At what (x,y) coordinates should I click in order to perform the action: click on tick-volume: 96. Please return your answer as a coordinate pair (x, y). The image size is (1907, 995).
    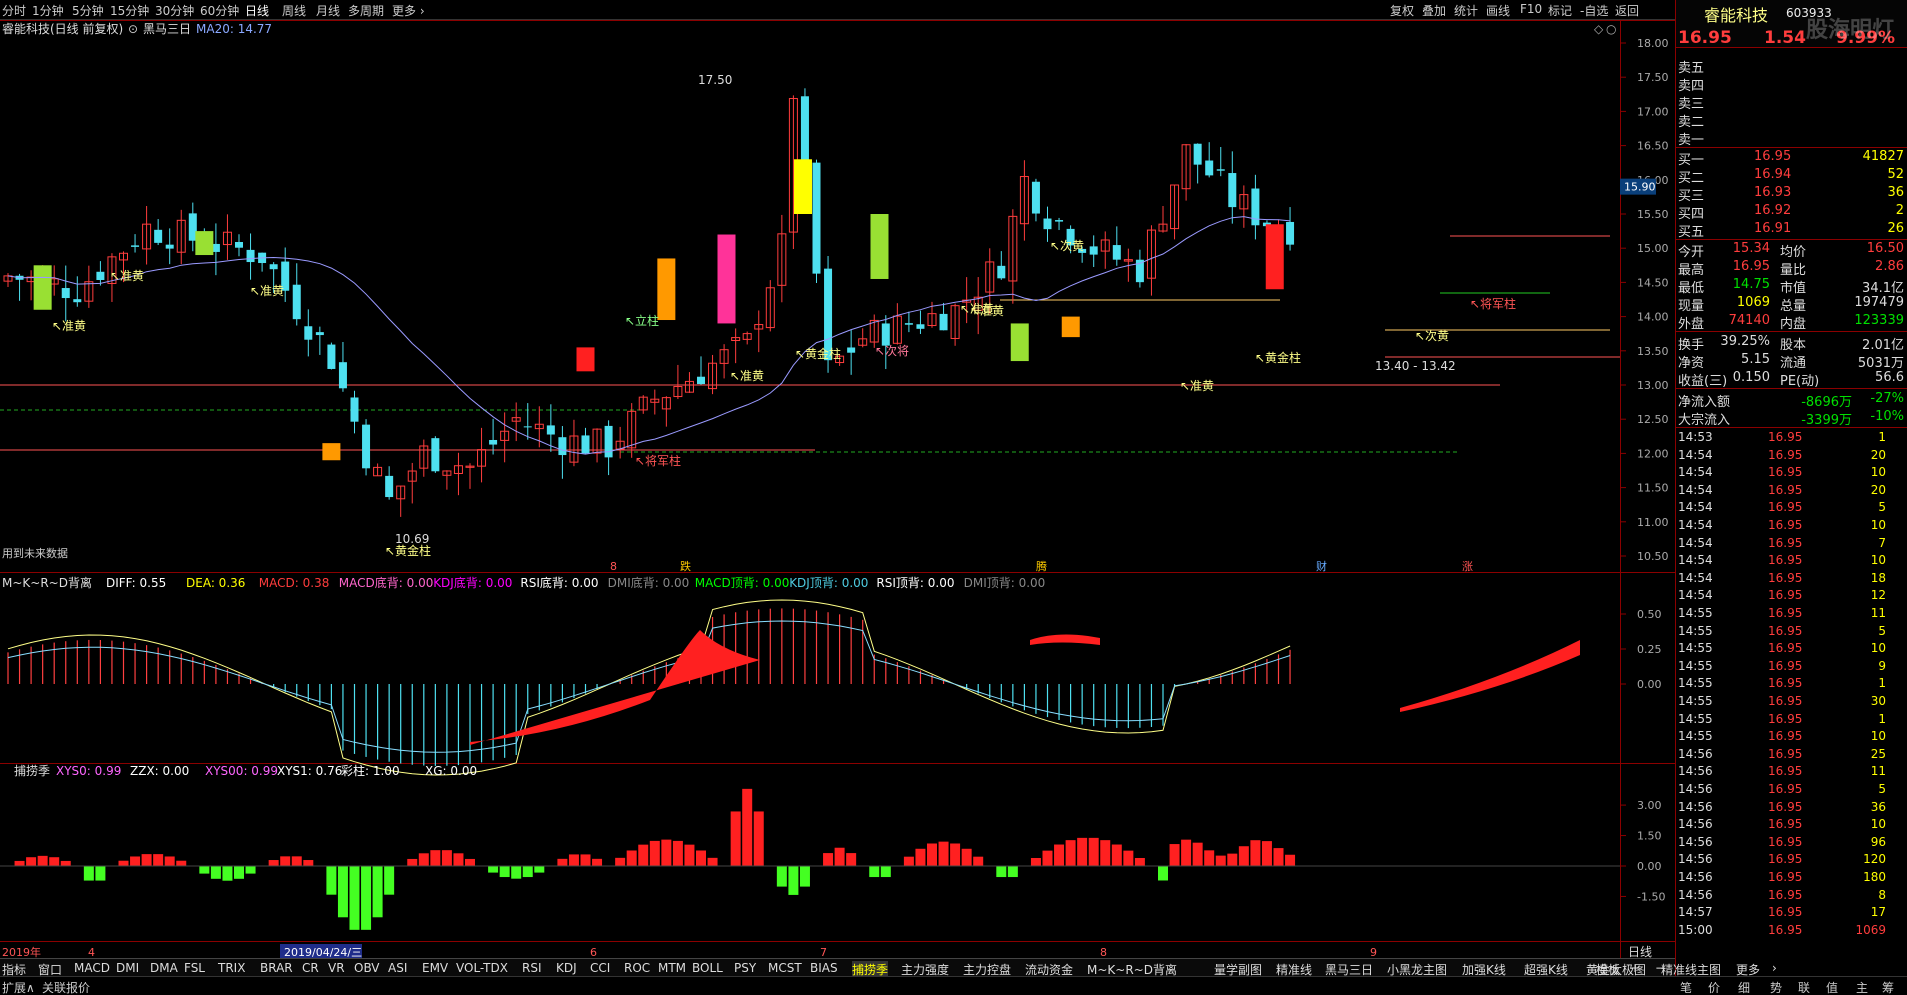
    Looking at the image, I should click on (1878, 841).